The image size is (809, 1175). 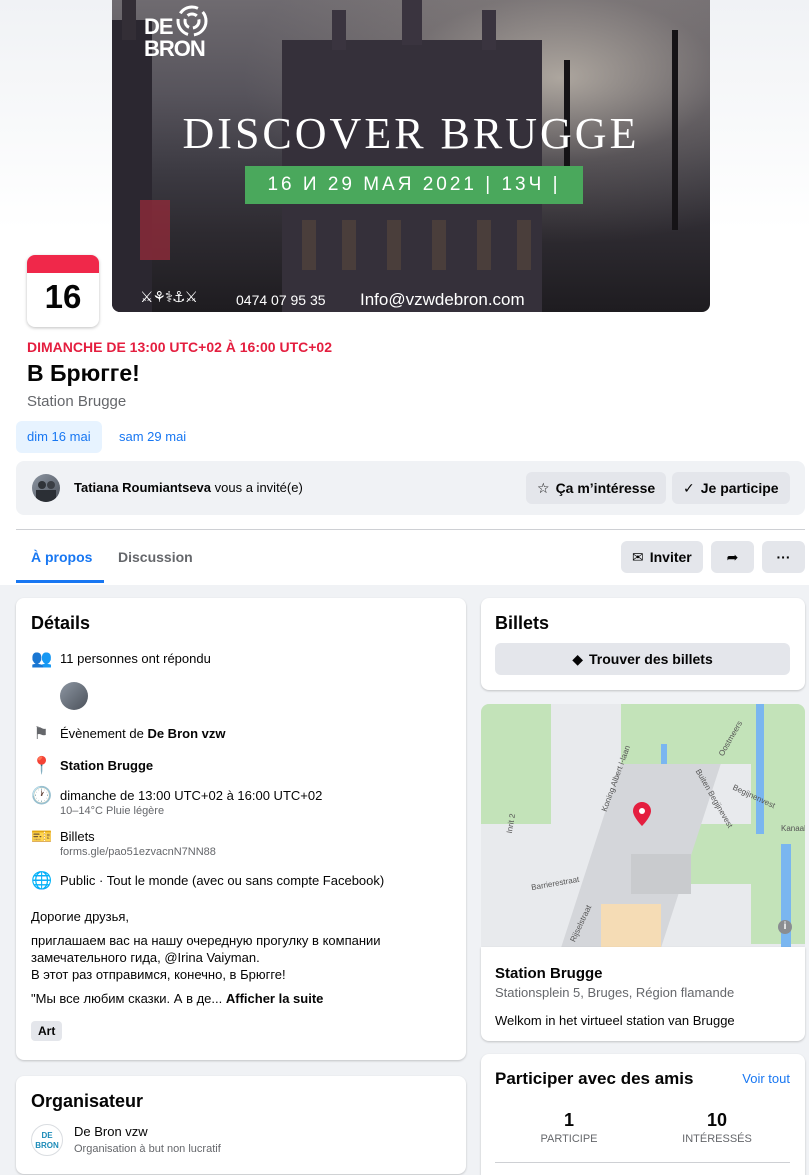 I want to click on logo-text-de: DE, so click(x=159, y=26).